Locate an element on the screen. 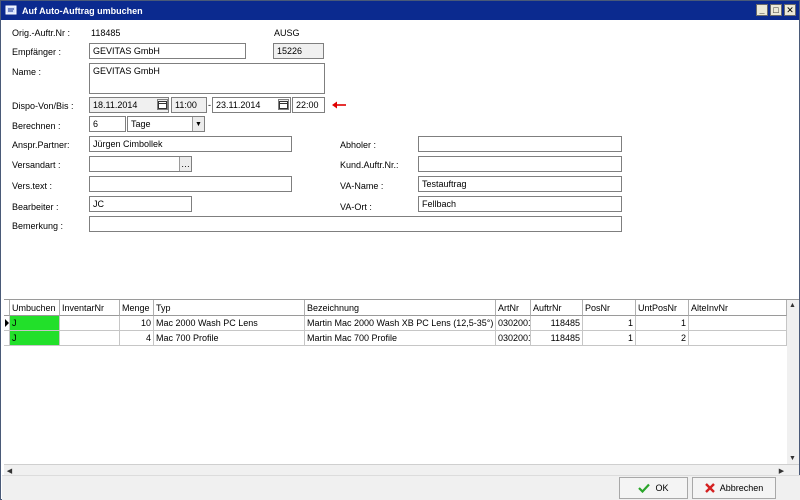  dispo-to-time-field: 22:00 is located at coordinates (308, 105).